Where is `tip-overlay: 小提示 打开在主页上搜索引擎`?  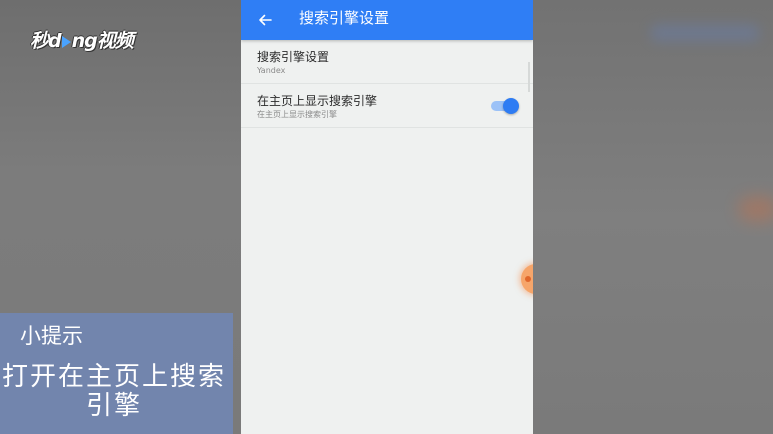
tip-overlay: 小提示 打开在主页上搜索引擎 is located at coordinates (116, 373).